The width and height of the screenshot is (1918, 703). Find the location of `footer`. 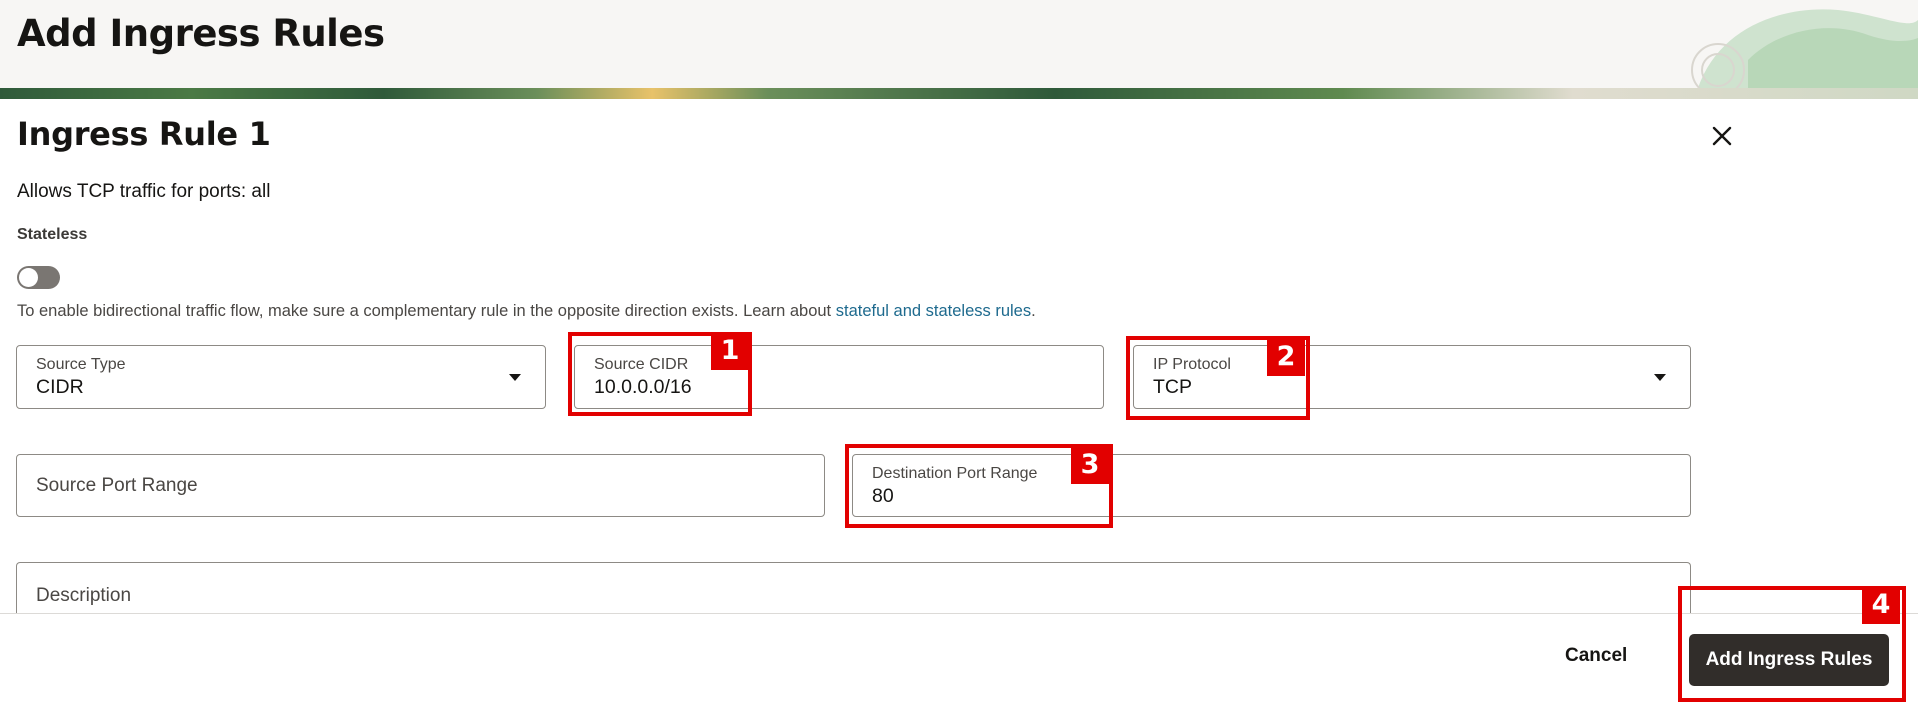

footer is located at coordinates (959, 658).